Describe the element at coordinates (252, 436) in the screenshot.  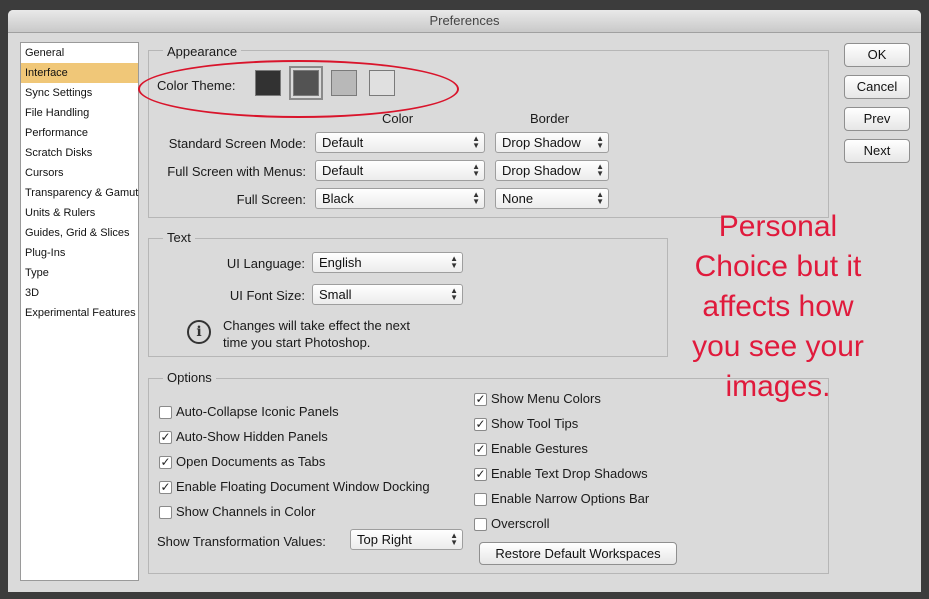
I see `checkbox-label: Auto-Show Hidden Panels` at that location.